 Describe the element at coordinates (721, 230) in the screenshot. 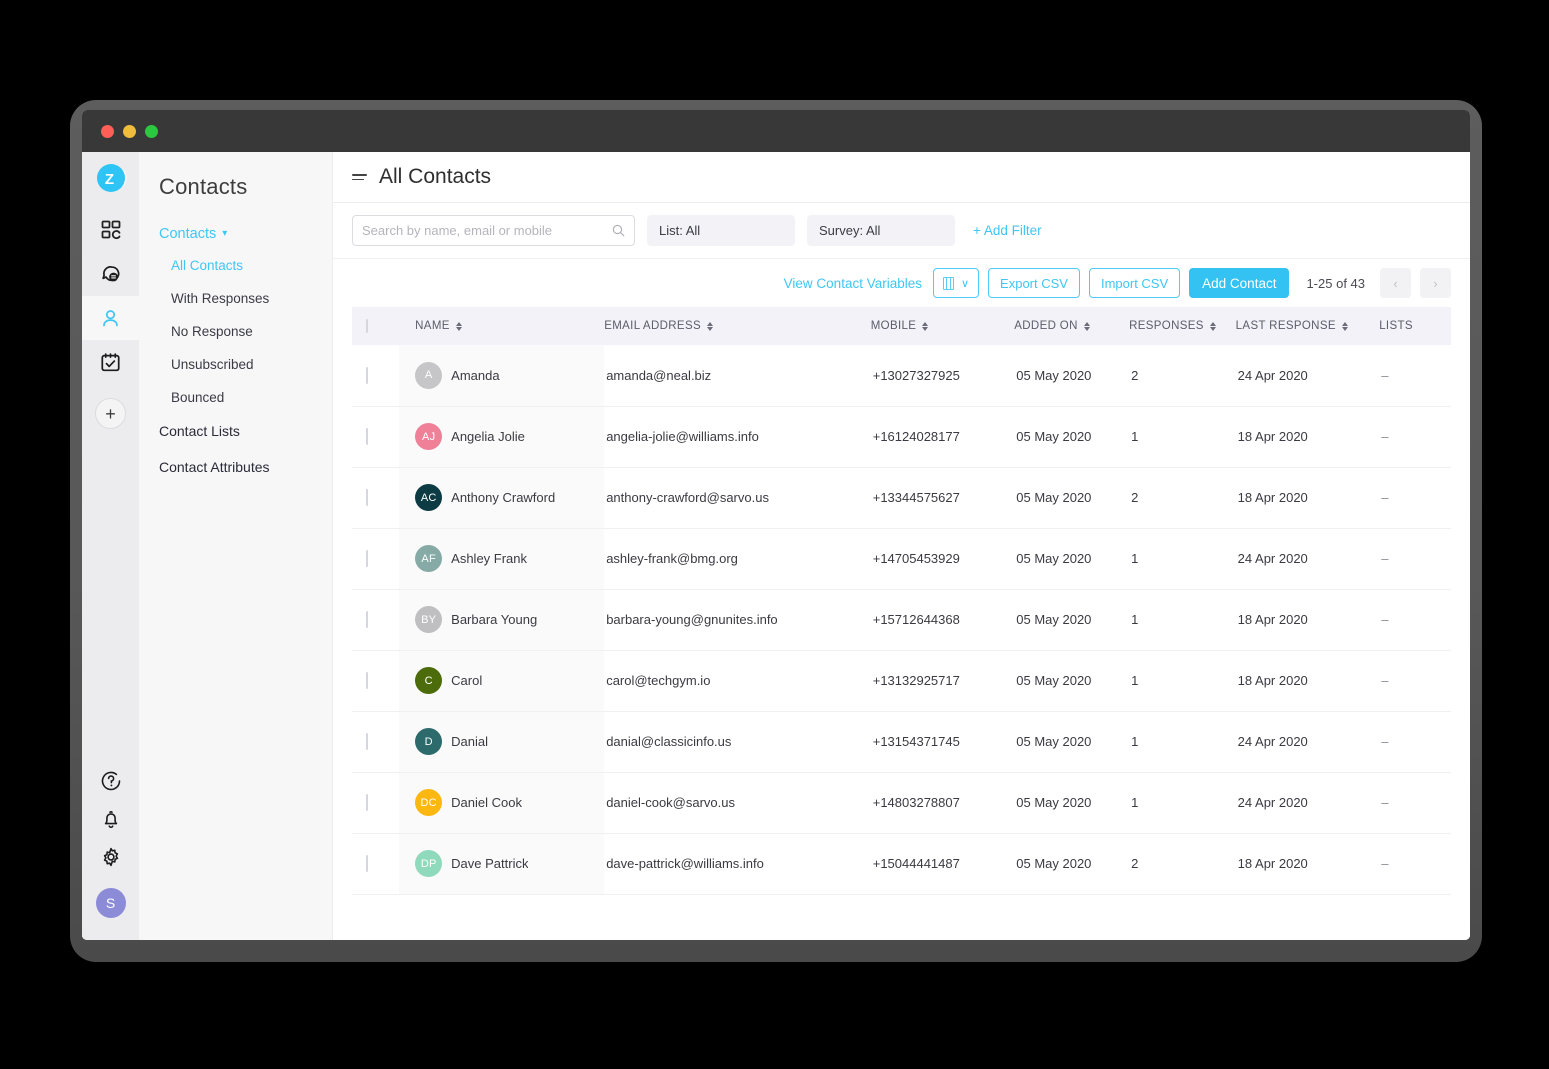

I see `list-filter: List: All` at that location.